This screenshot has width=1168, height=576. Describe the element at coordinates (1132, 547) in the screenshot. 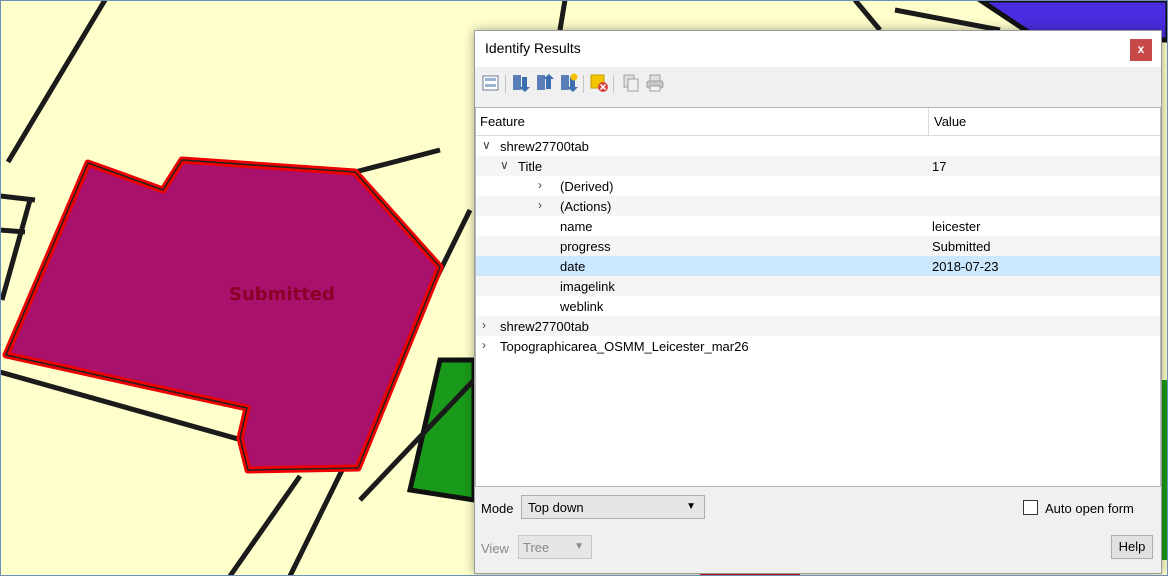

I see `help-button: Help` at that location.